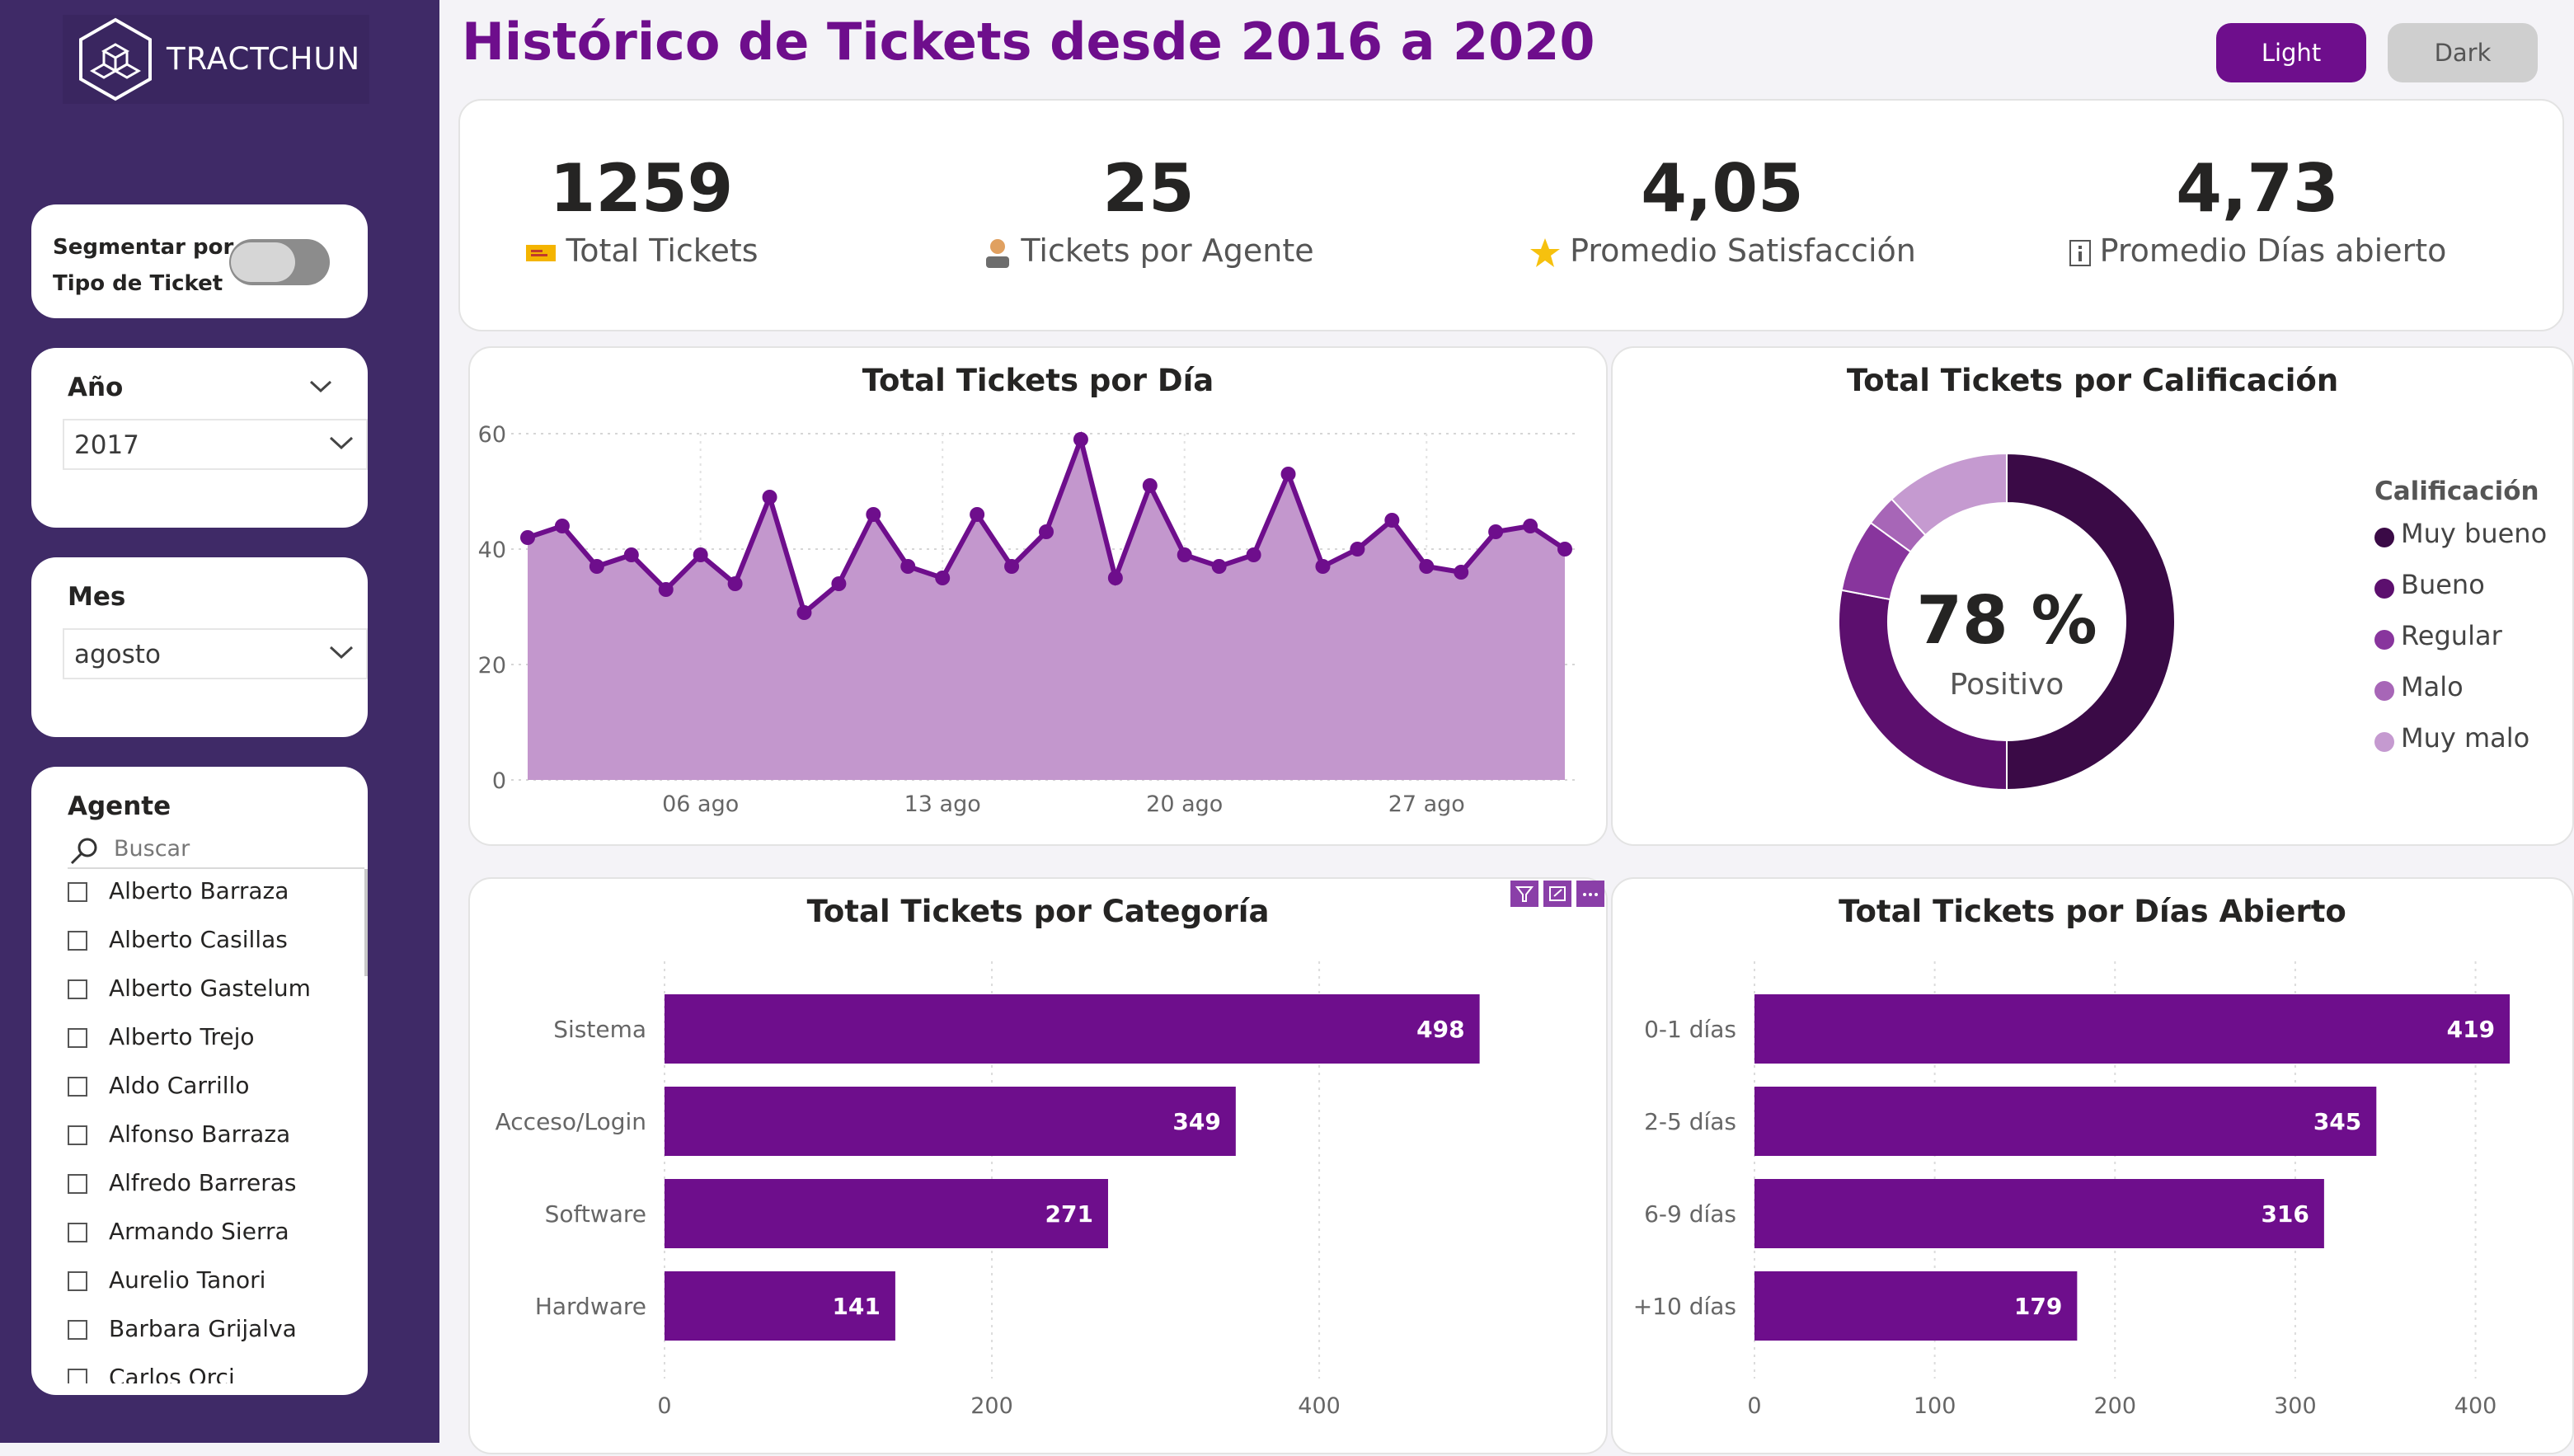  Describe the element at coordinates (2460, 645) in the screenshot. I see `legend-item: Regular` at that location.